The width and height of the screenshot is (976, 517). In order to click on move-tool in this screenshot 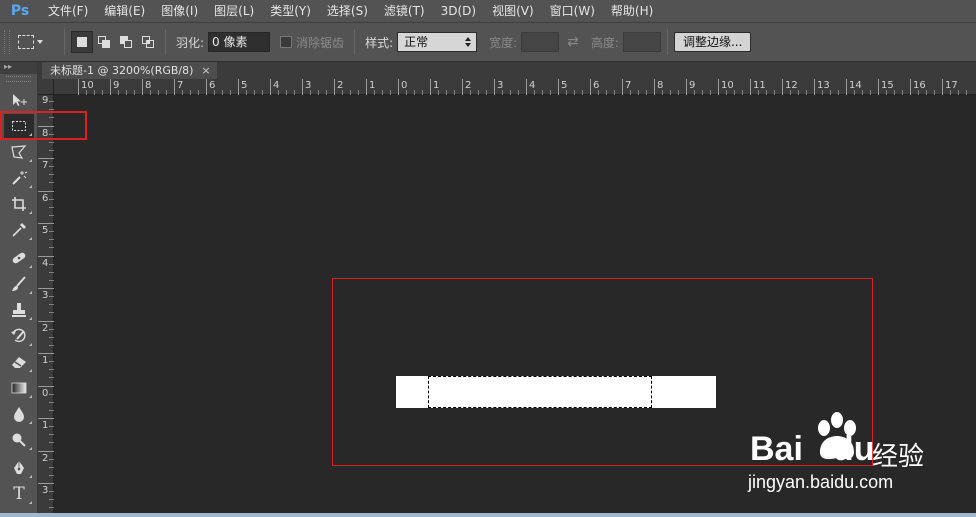, I will do `click(19, 100)`.